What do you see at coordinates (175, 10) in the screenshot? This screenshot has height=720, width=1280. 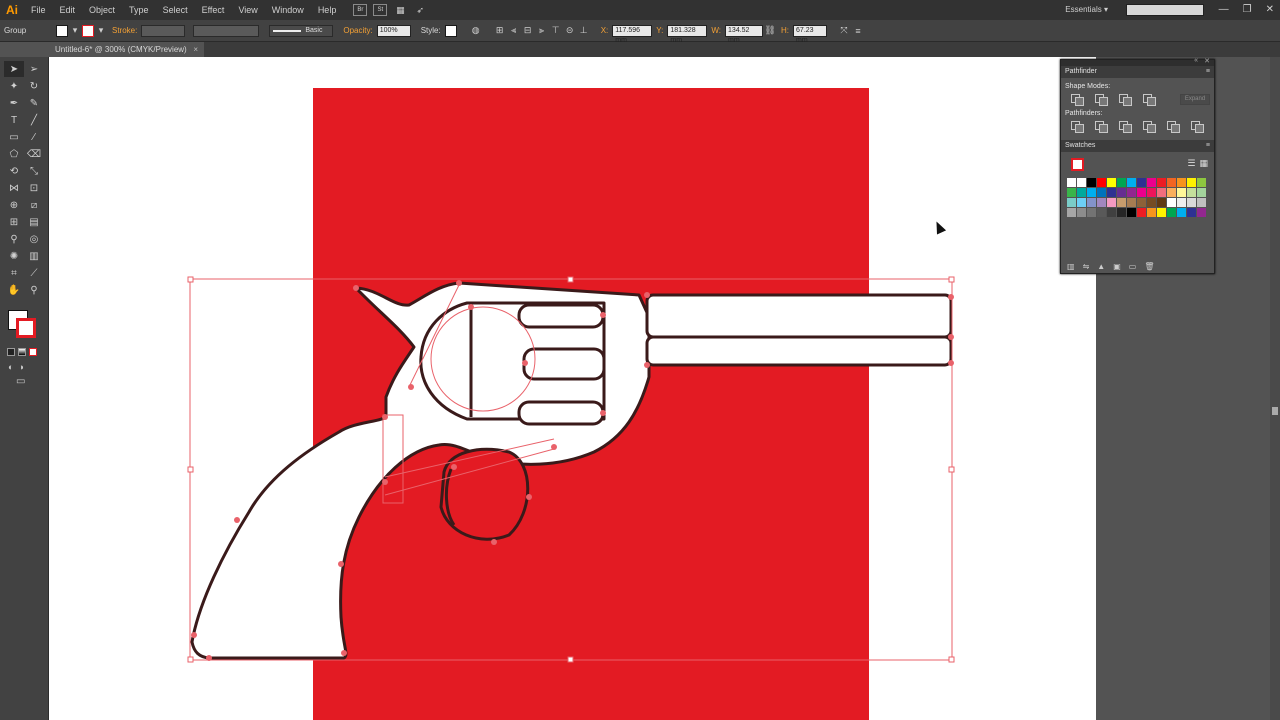 I see `menu-select: Select` at bounding box center [175, 10].